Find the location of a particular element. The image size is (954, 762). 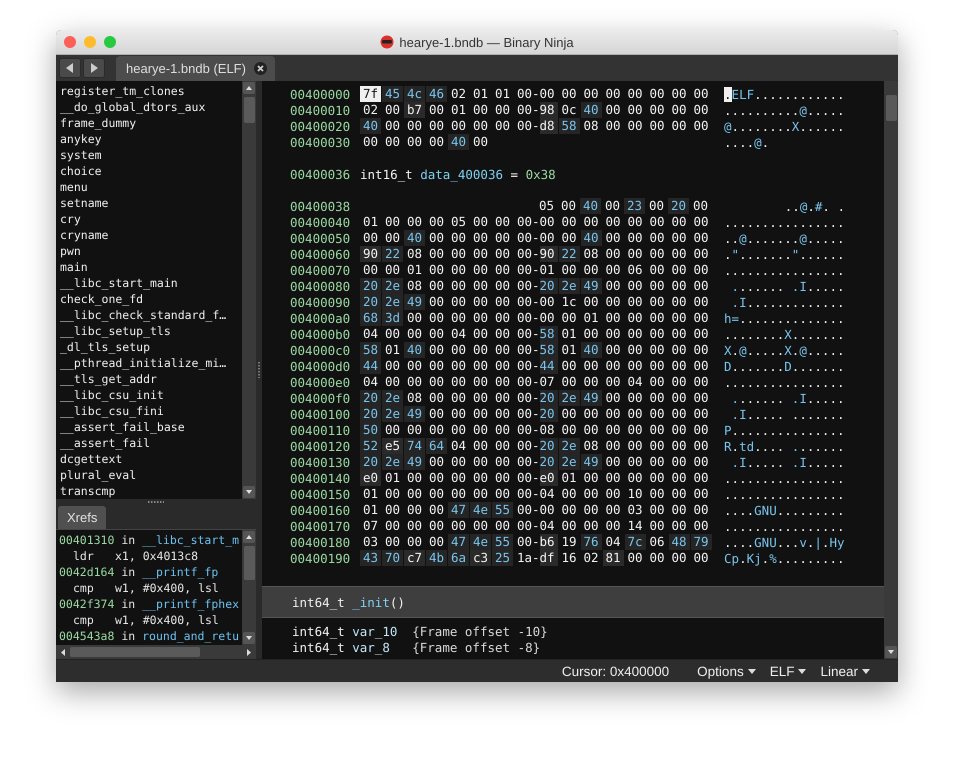

symbol-item: cry is located at coordinates (151, 219).